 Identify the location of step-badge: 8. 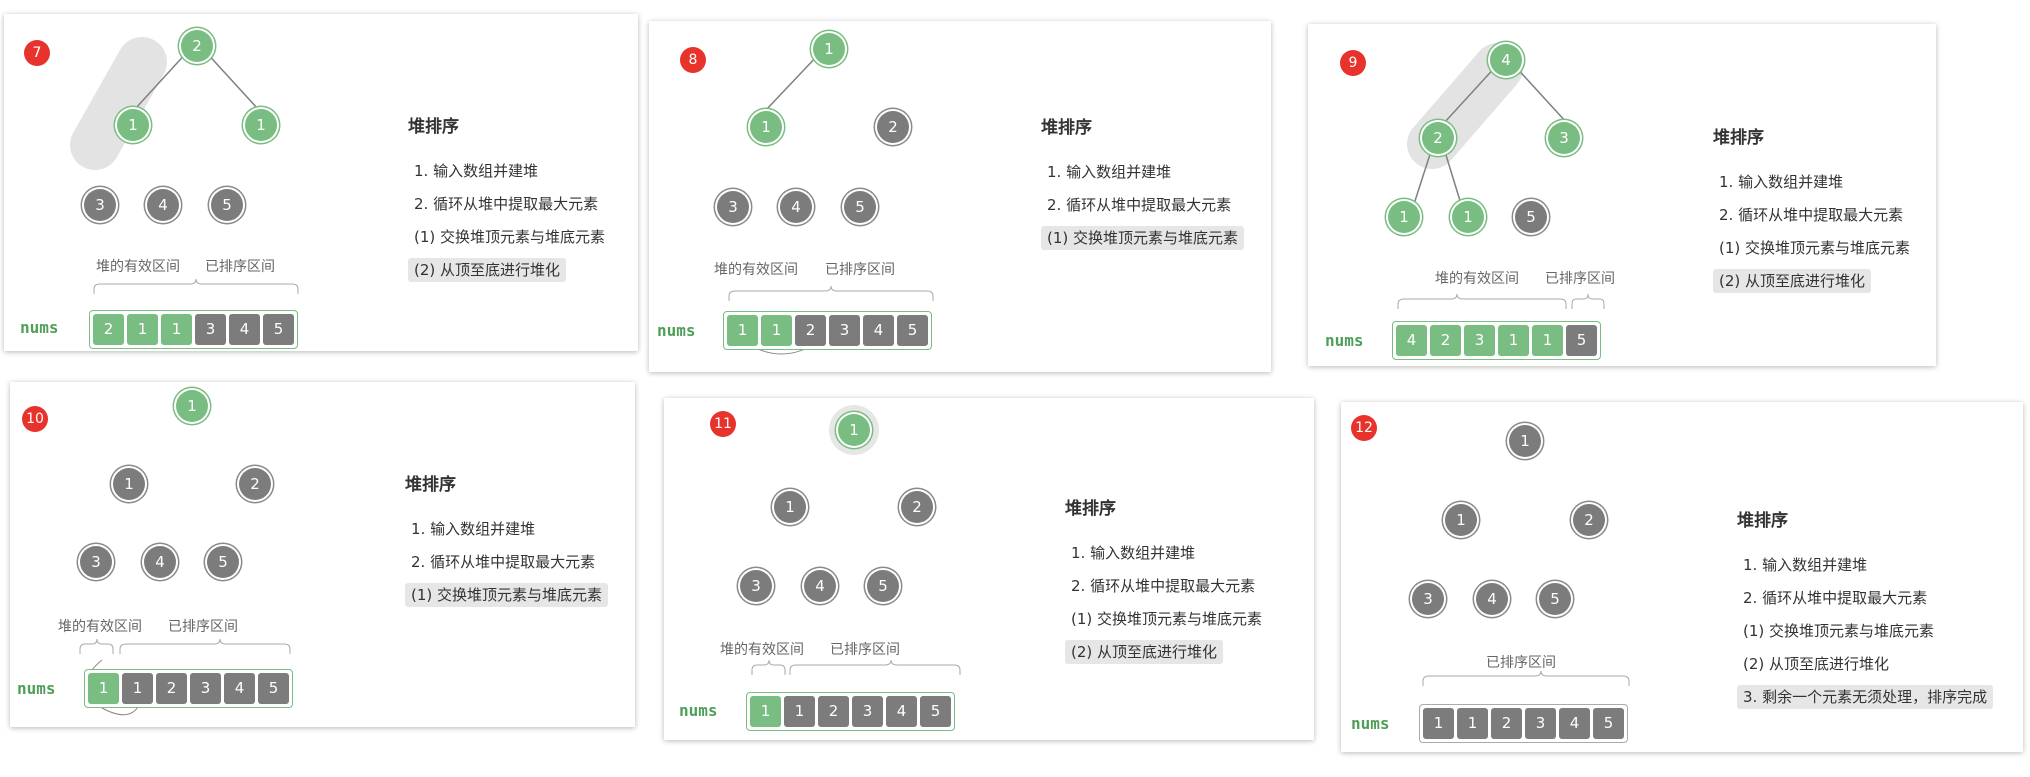
(693, 60).